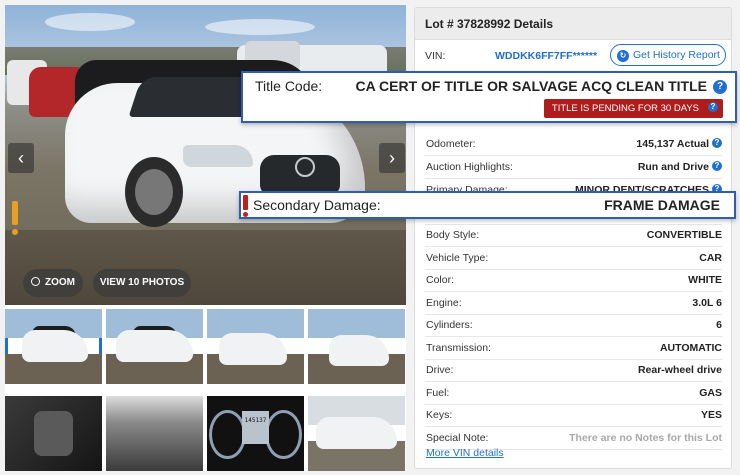  What do you see at coordinates (720, 87) in the screenshot?
I see `title-code-help-icon: ?` at bounding box center [720, 87].